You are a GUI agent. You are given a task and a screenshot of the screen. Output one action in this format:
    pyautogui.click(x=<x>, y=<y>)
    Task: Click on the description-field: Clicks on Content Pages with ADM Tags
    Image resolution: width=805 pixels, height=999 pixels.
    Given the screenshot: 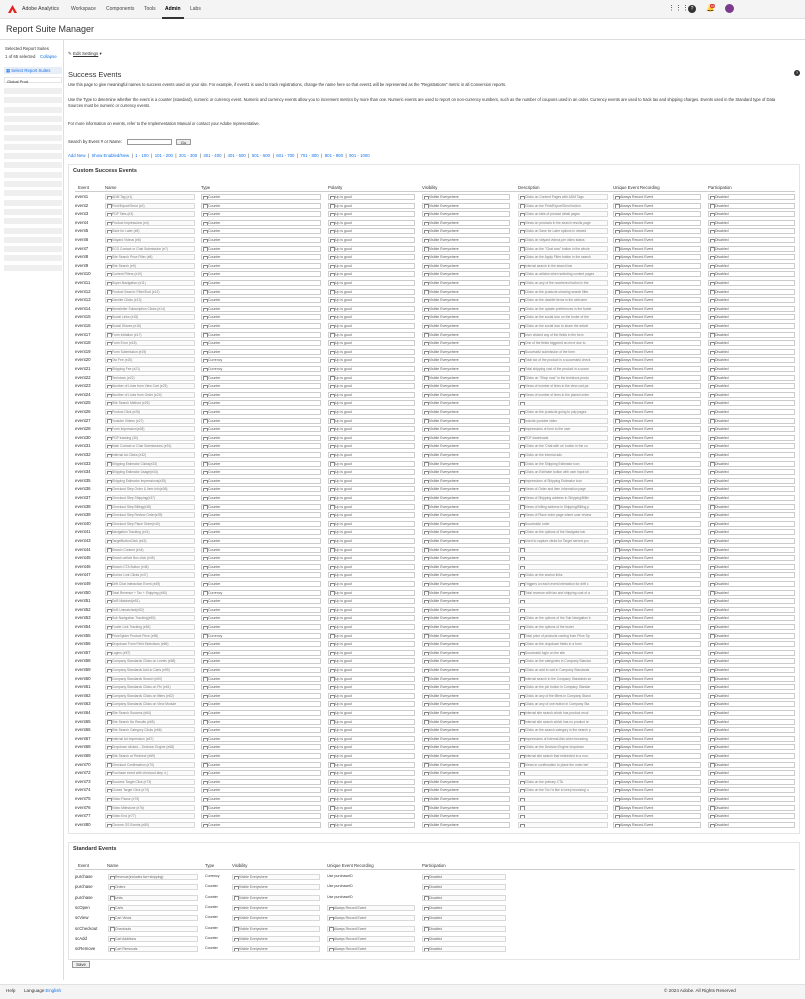 What is the action you would take?
    pyautogui.click(x=563, y=197)
    